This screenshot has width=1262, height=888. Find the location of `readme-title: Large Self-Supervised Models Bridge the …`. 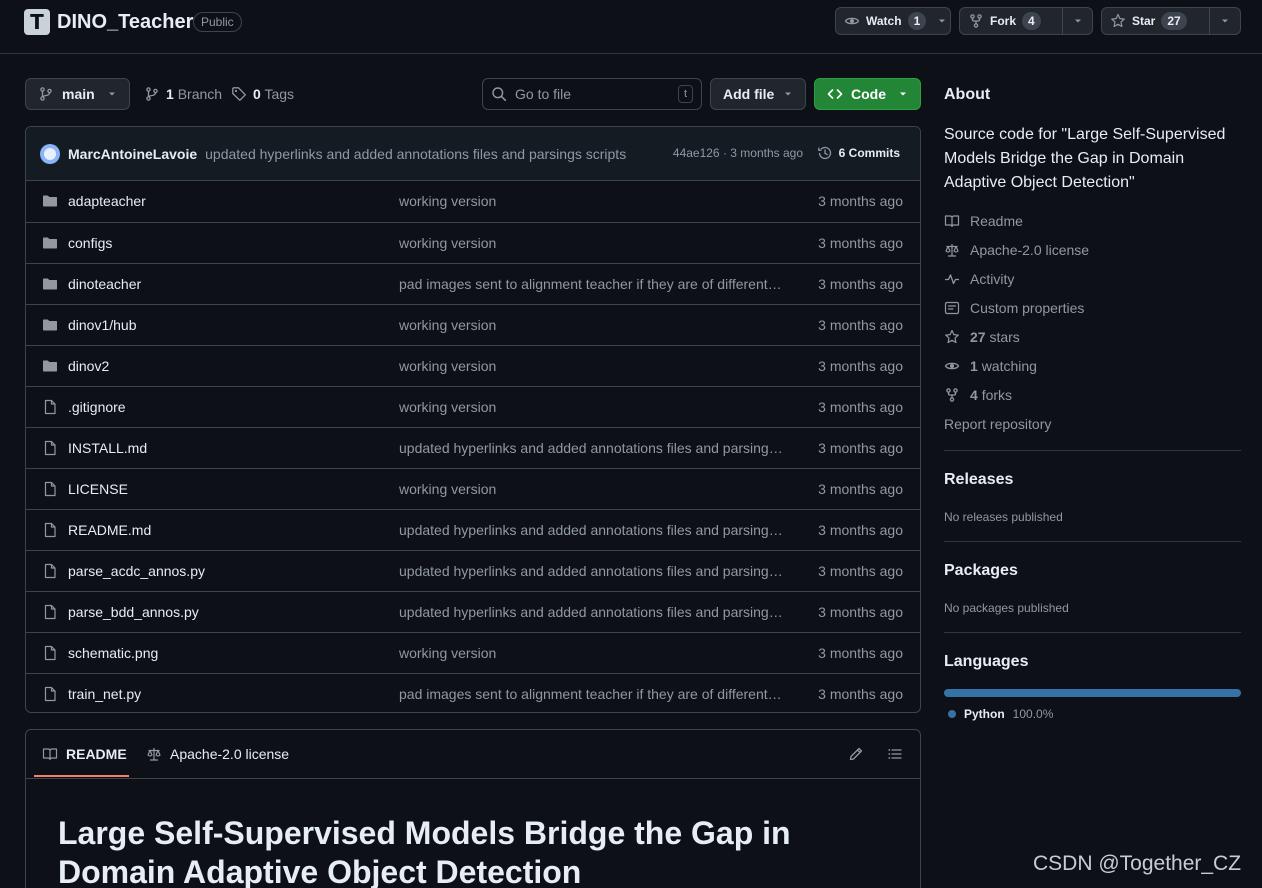

readme-title: Large Self-Supervised Models Bridge the … is located at coordinates (424, 851).